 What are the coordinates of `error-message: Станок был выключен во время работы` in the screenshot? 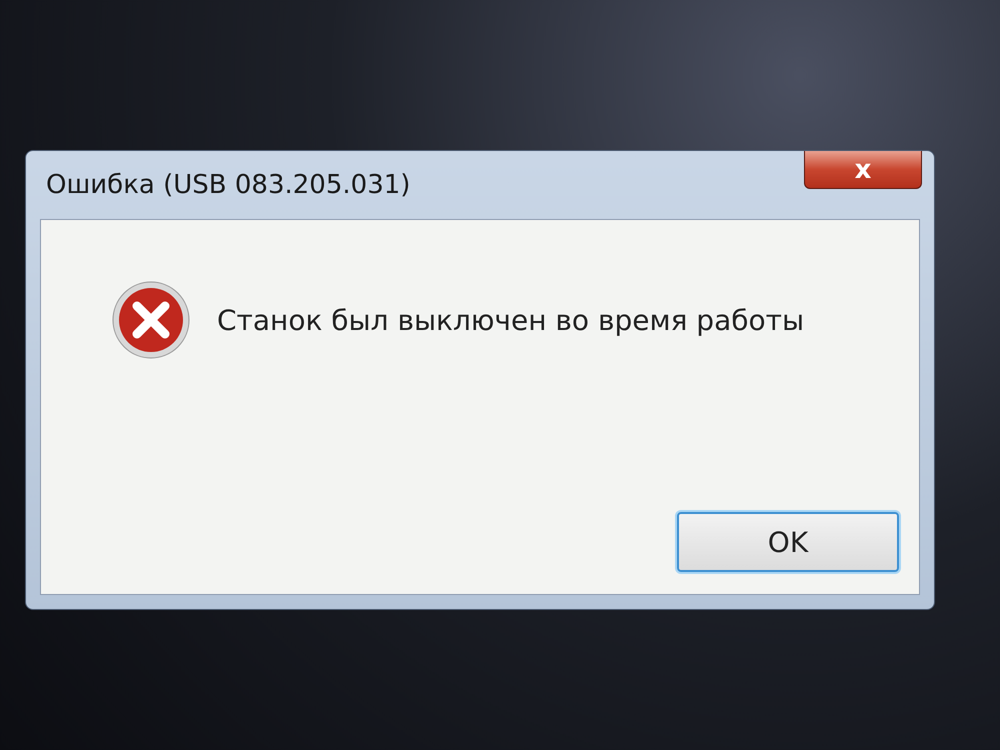 It's located at (510, 320).